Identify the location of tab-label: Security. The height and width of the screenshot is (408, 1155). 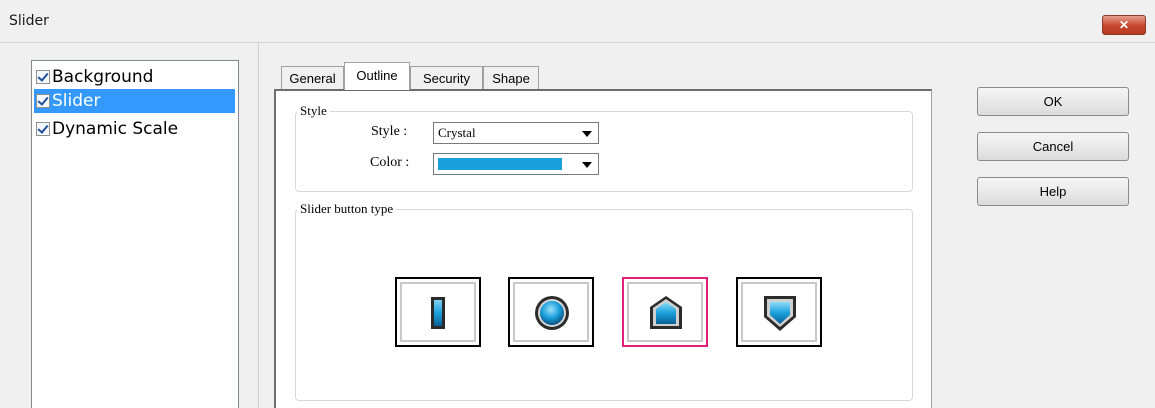
(446, 78).